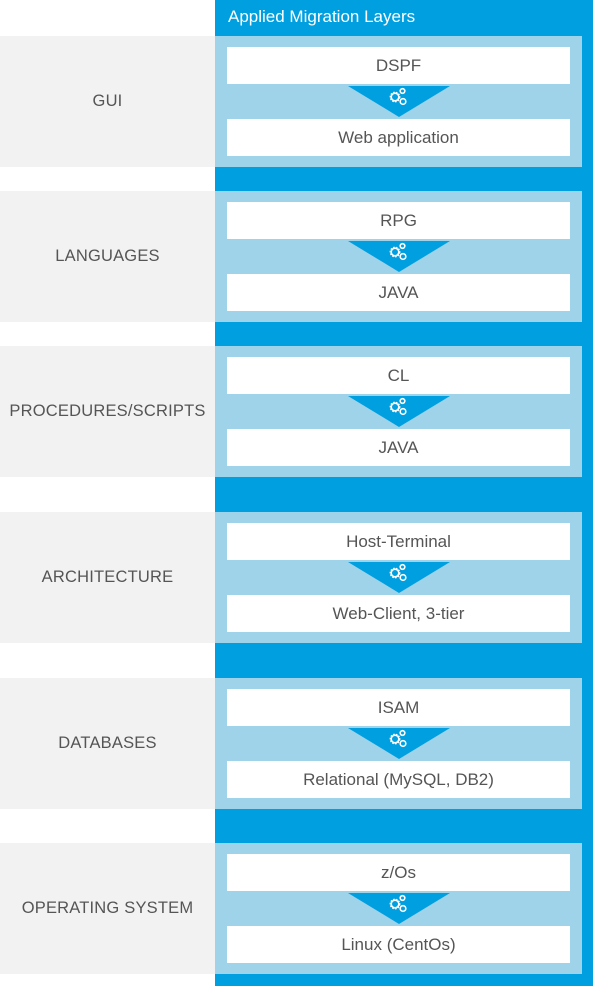  I want to click on target-technology-box: Web application, so click(398, 137).